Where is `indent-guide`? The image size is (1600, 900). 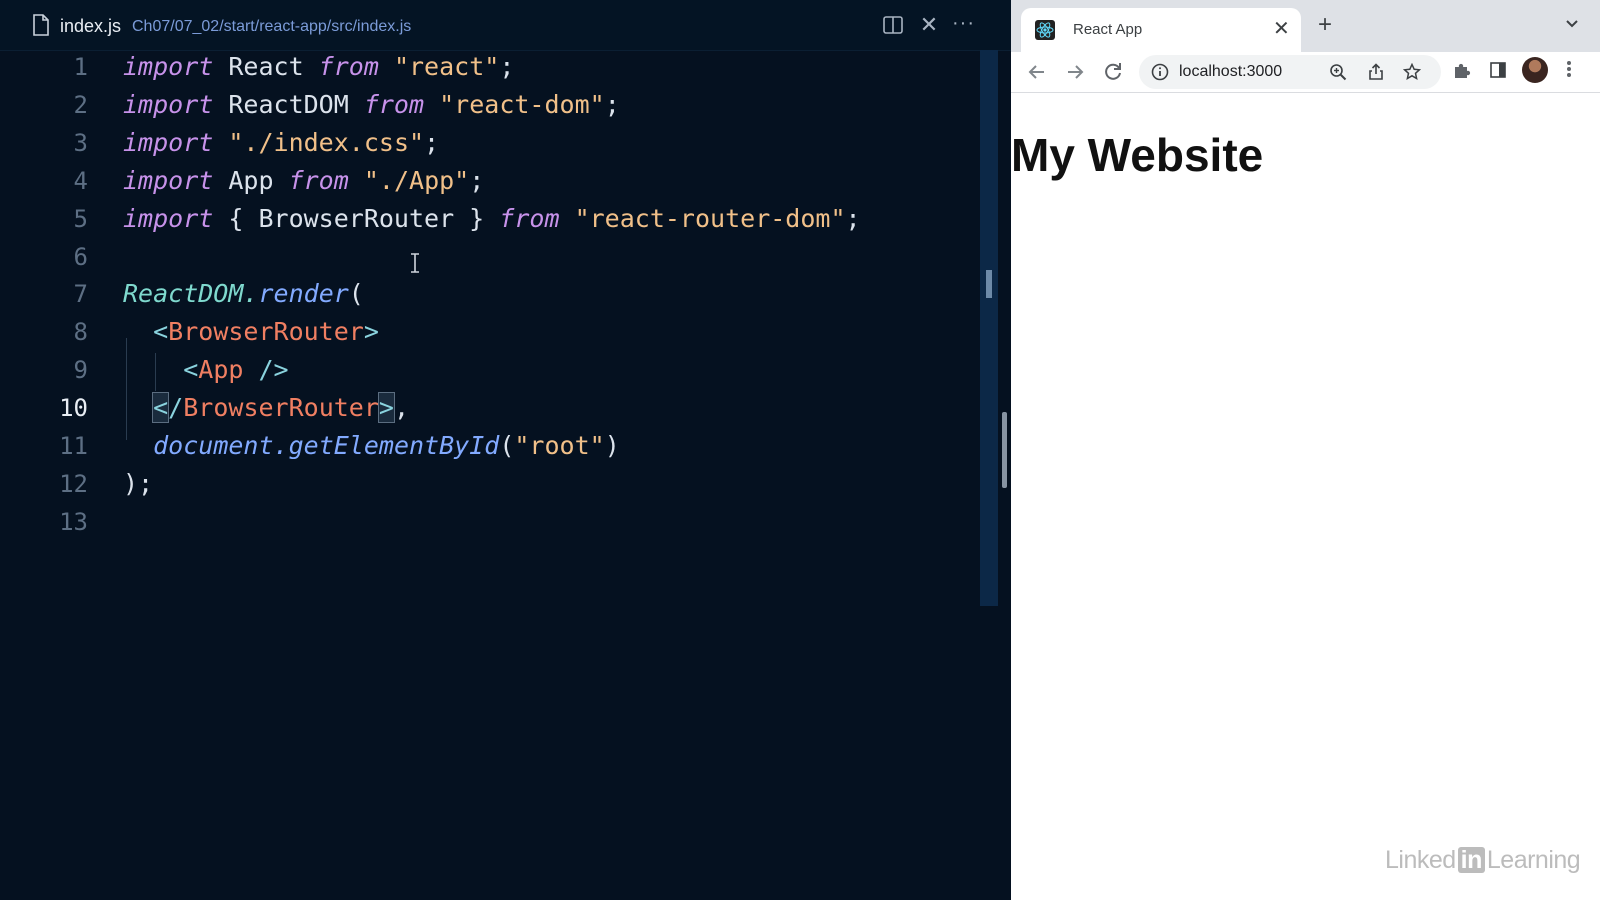
indent-guide is located at coordinates (155, 372).